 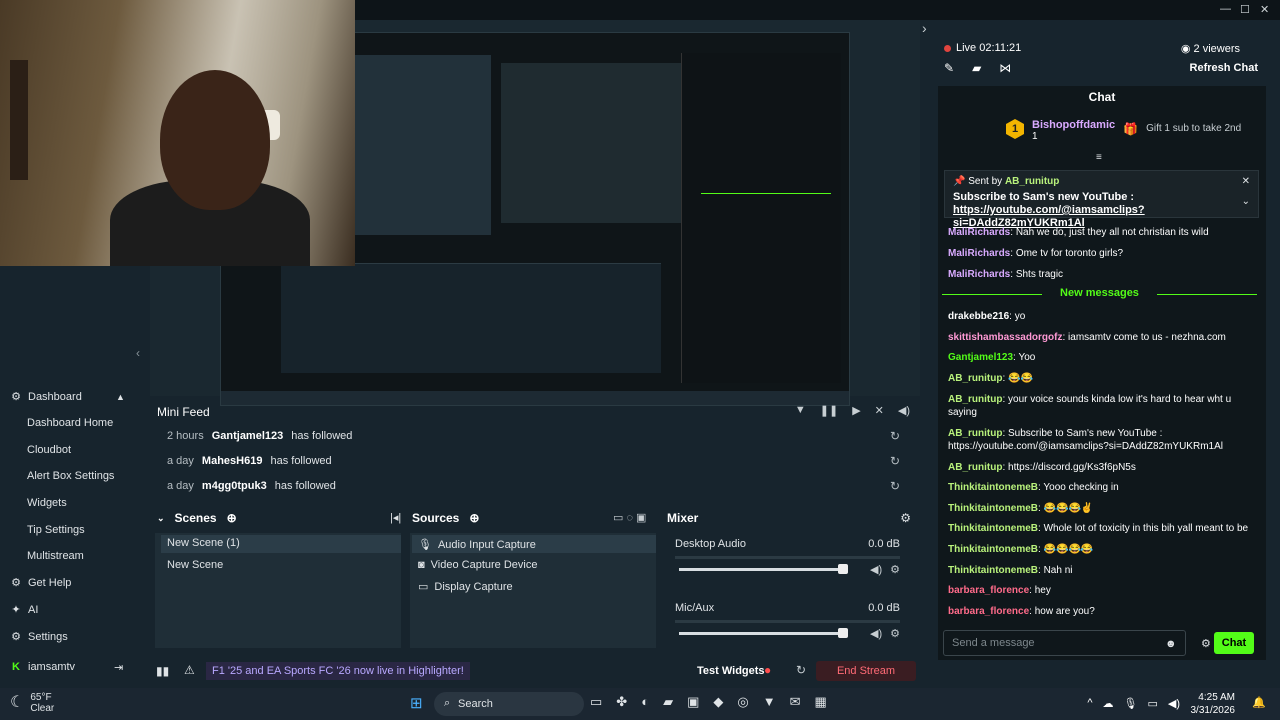 I want to click on edit-icon: ✎, so click(x=949, y=68).